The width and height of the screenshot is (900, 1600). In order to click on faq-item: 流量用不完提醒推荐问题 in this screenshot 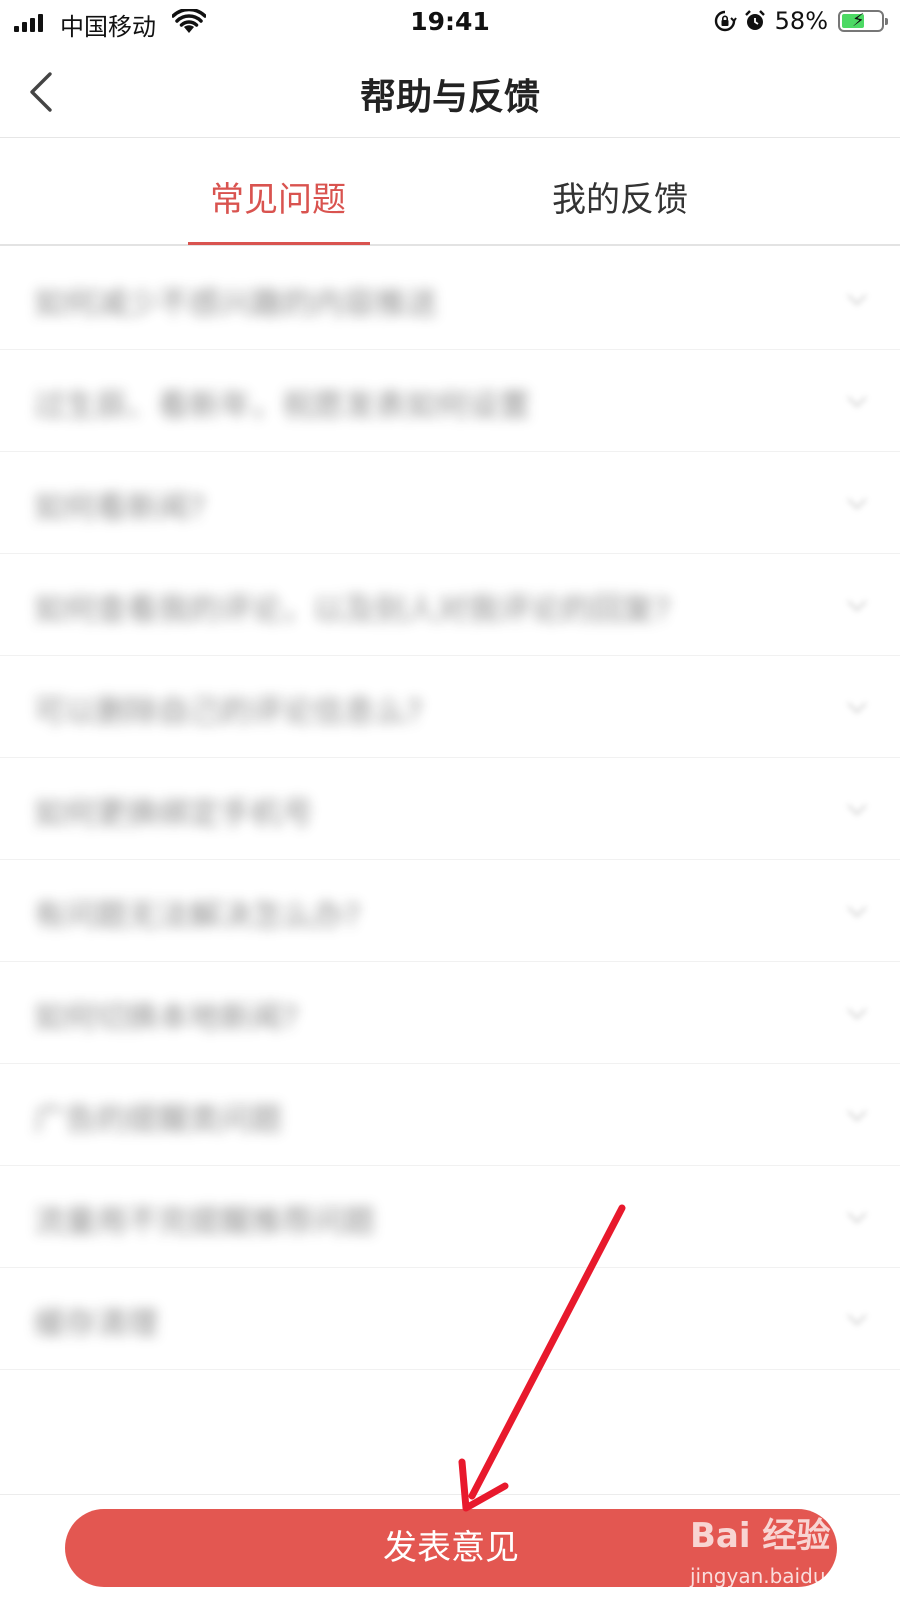, I will do `click(450, 1217)`.